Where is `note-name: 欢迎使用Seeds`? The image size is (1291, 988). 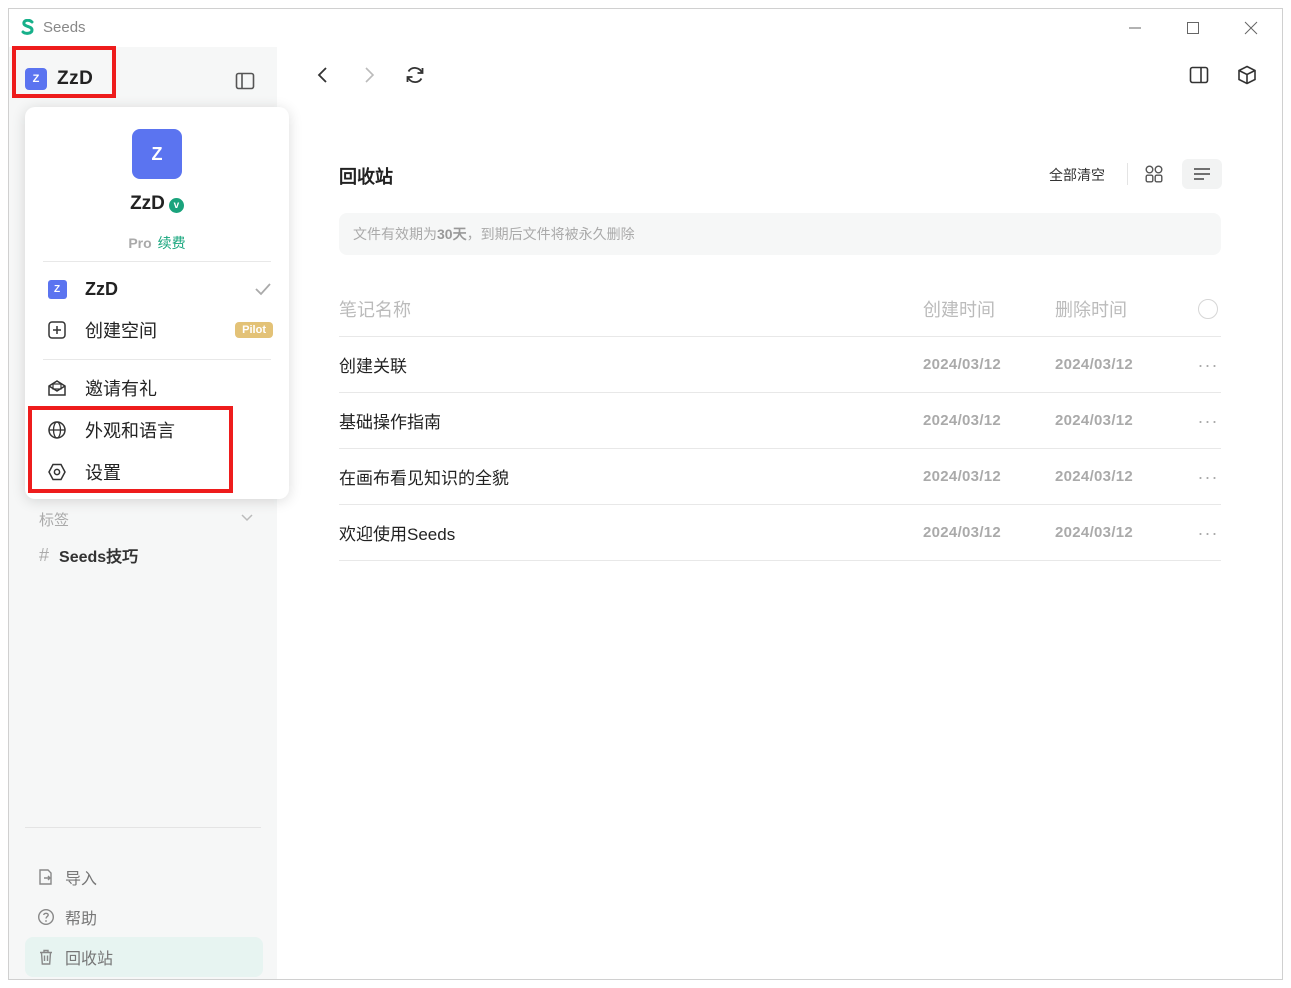 note-name: 欢迎使用Seeds is located at coordinates (397, 534).